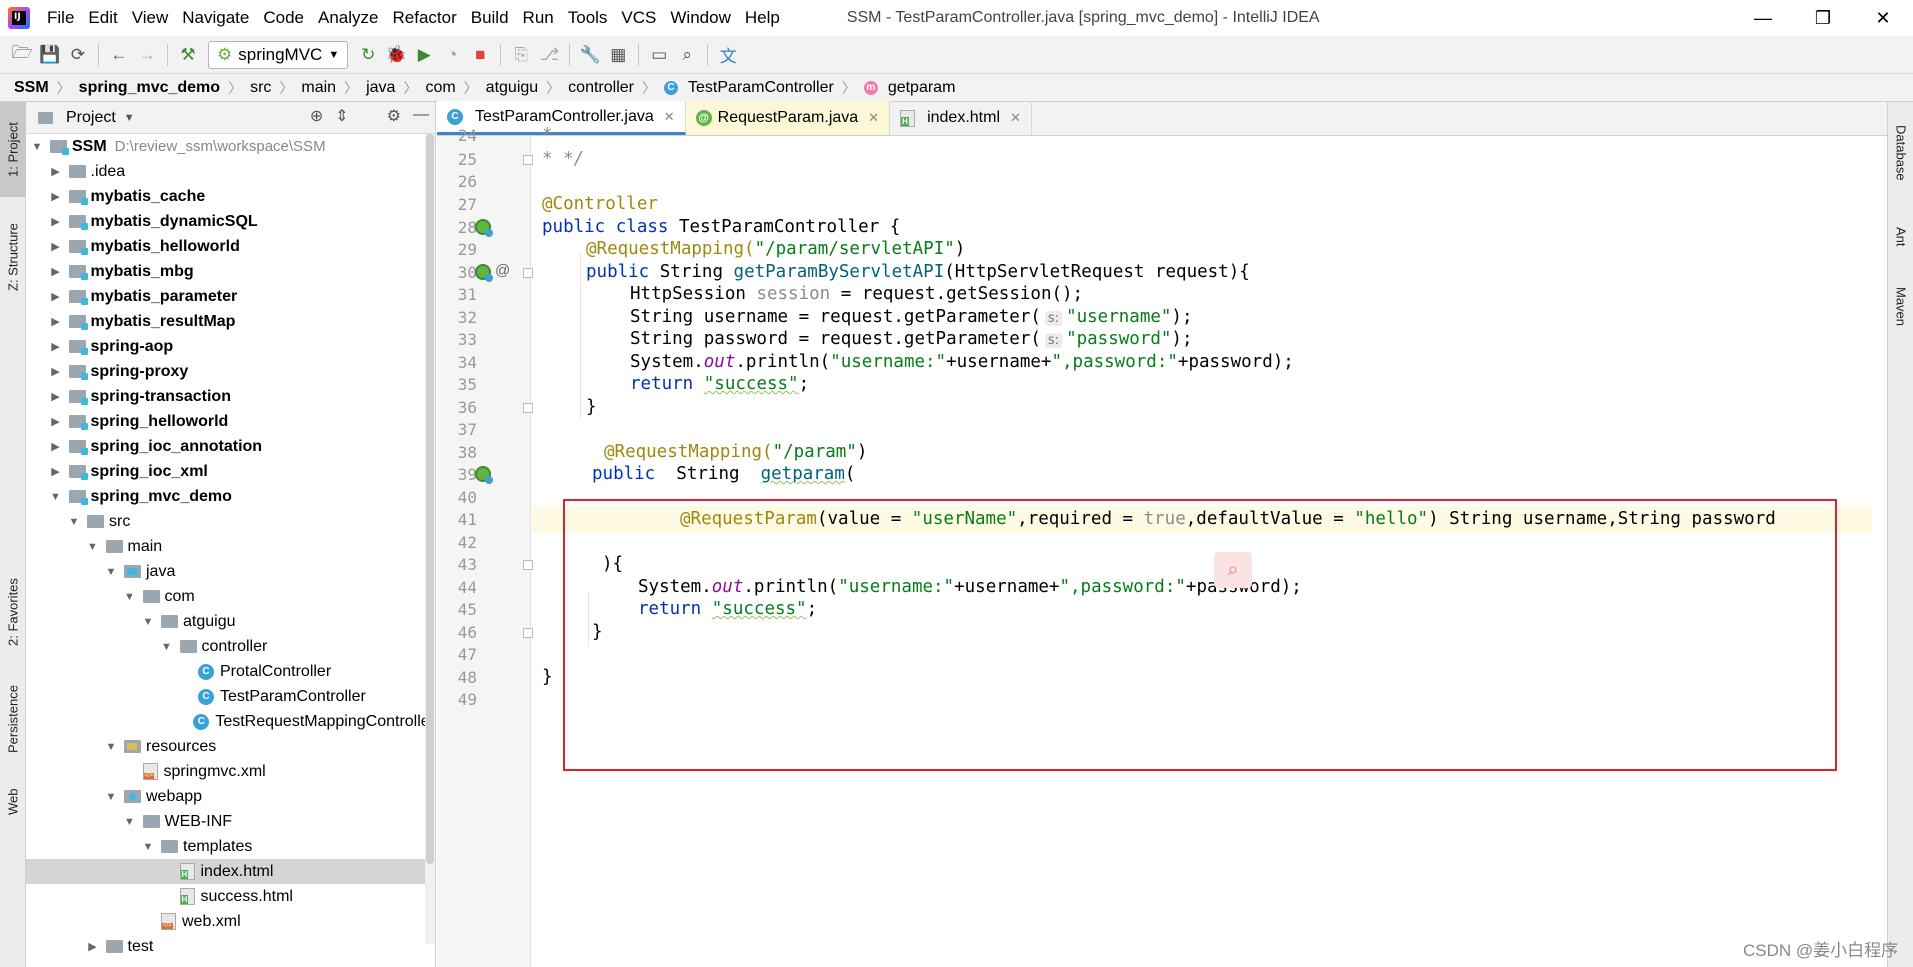  What do you see at coordinates (283, 18) in the screenshot?
I see `menu-item-code: Code` at bounding box center [283, 18].